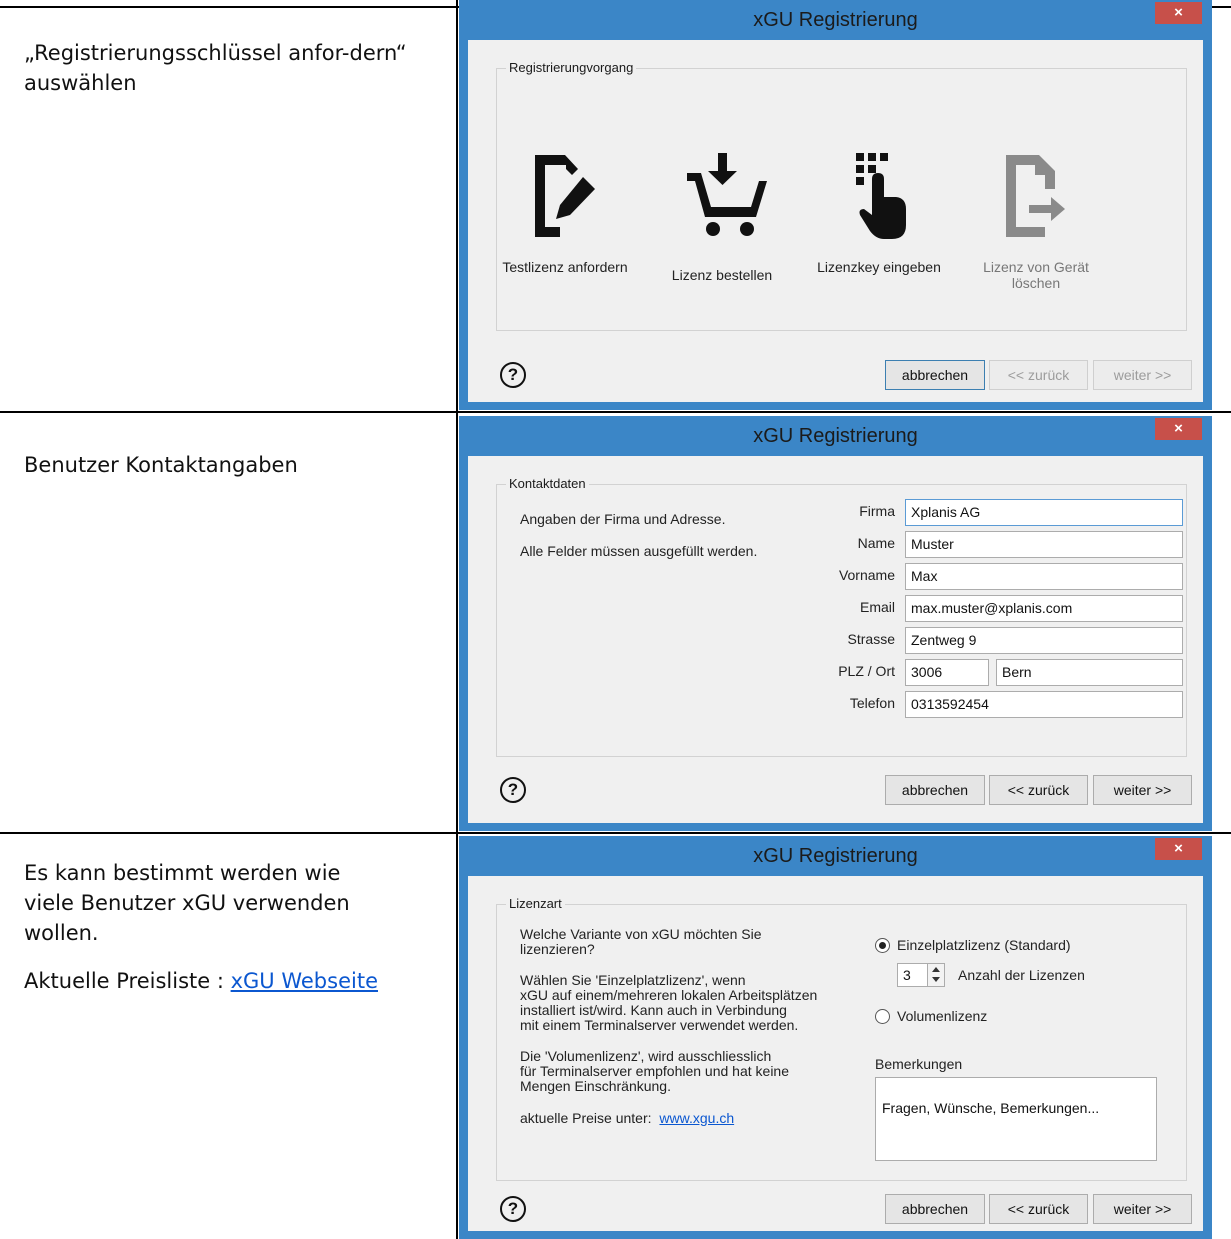 The height and width of the screenshot is (1239, 1231). Describe the element at coordinates (727, 194) in the screenshot. I see `shopping-cart-download-icon` at that location.